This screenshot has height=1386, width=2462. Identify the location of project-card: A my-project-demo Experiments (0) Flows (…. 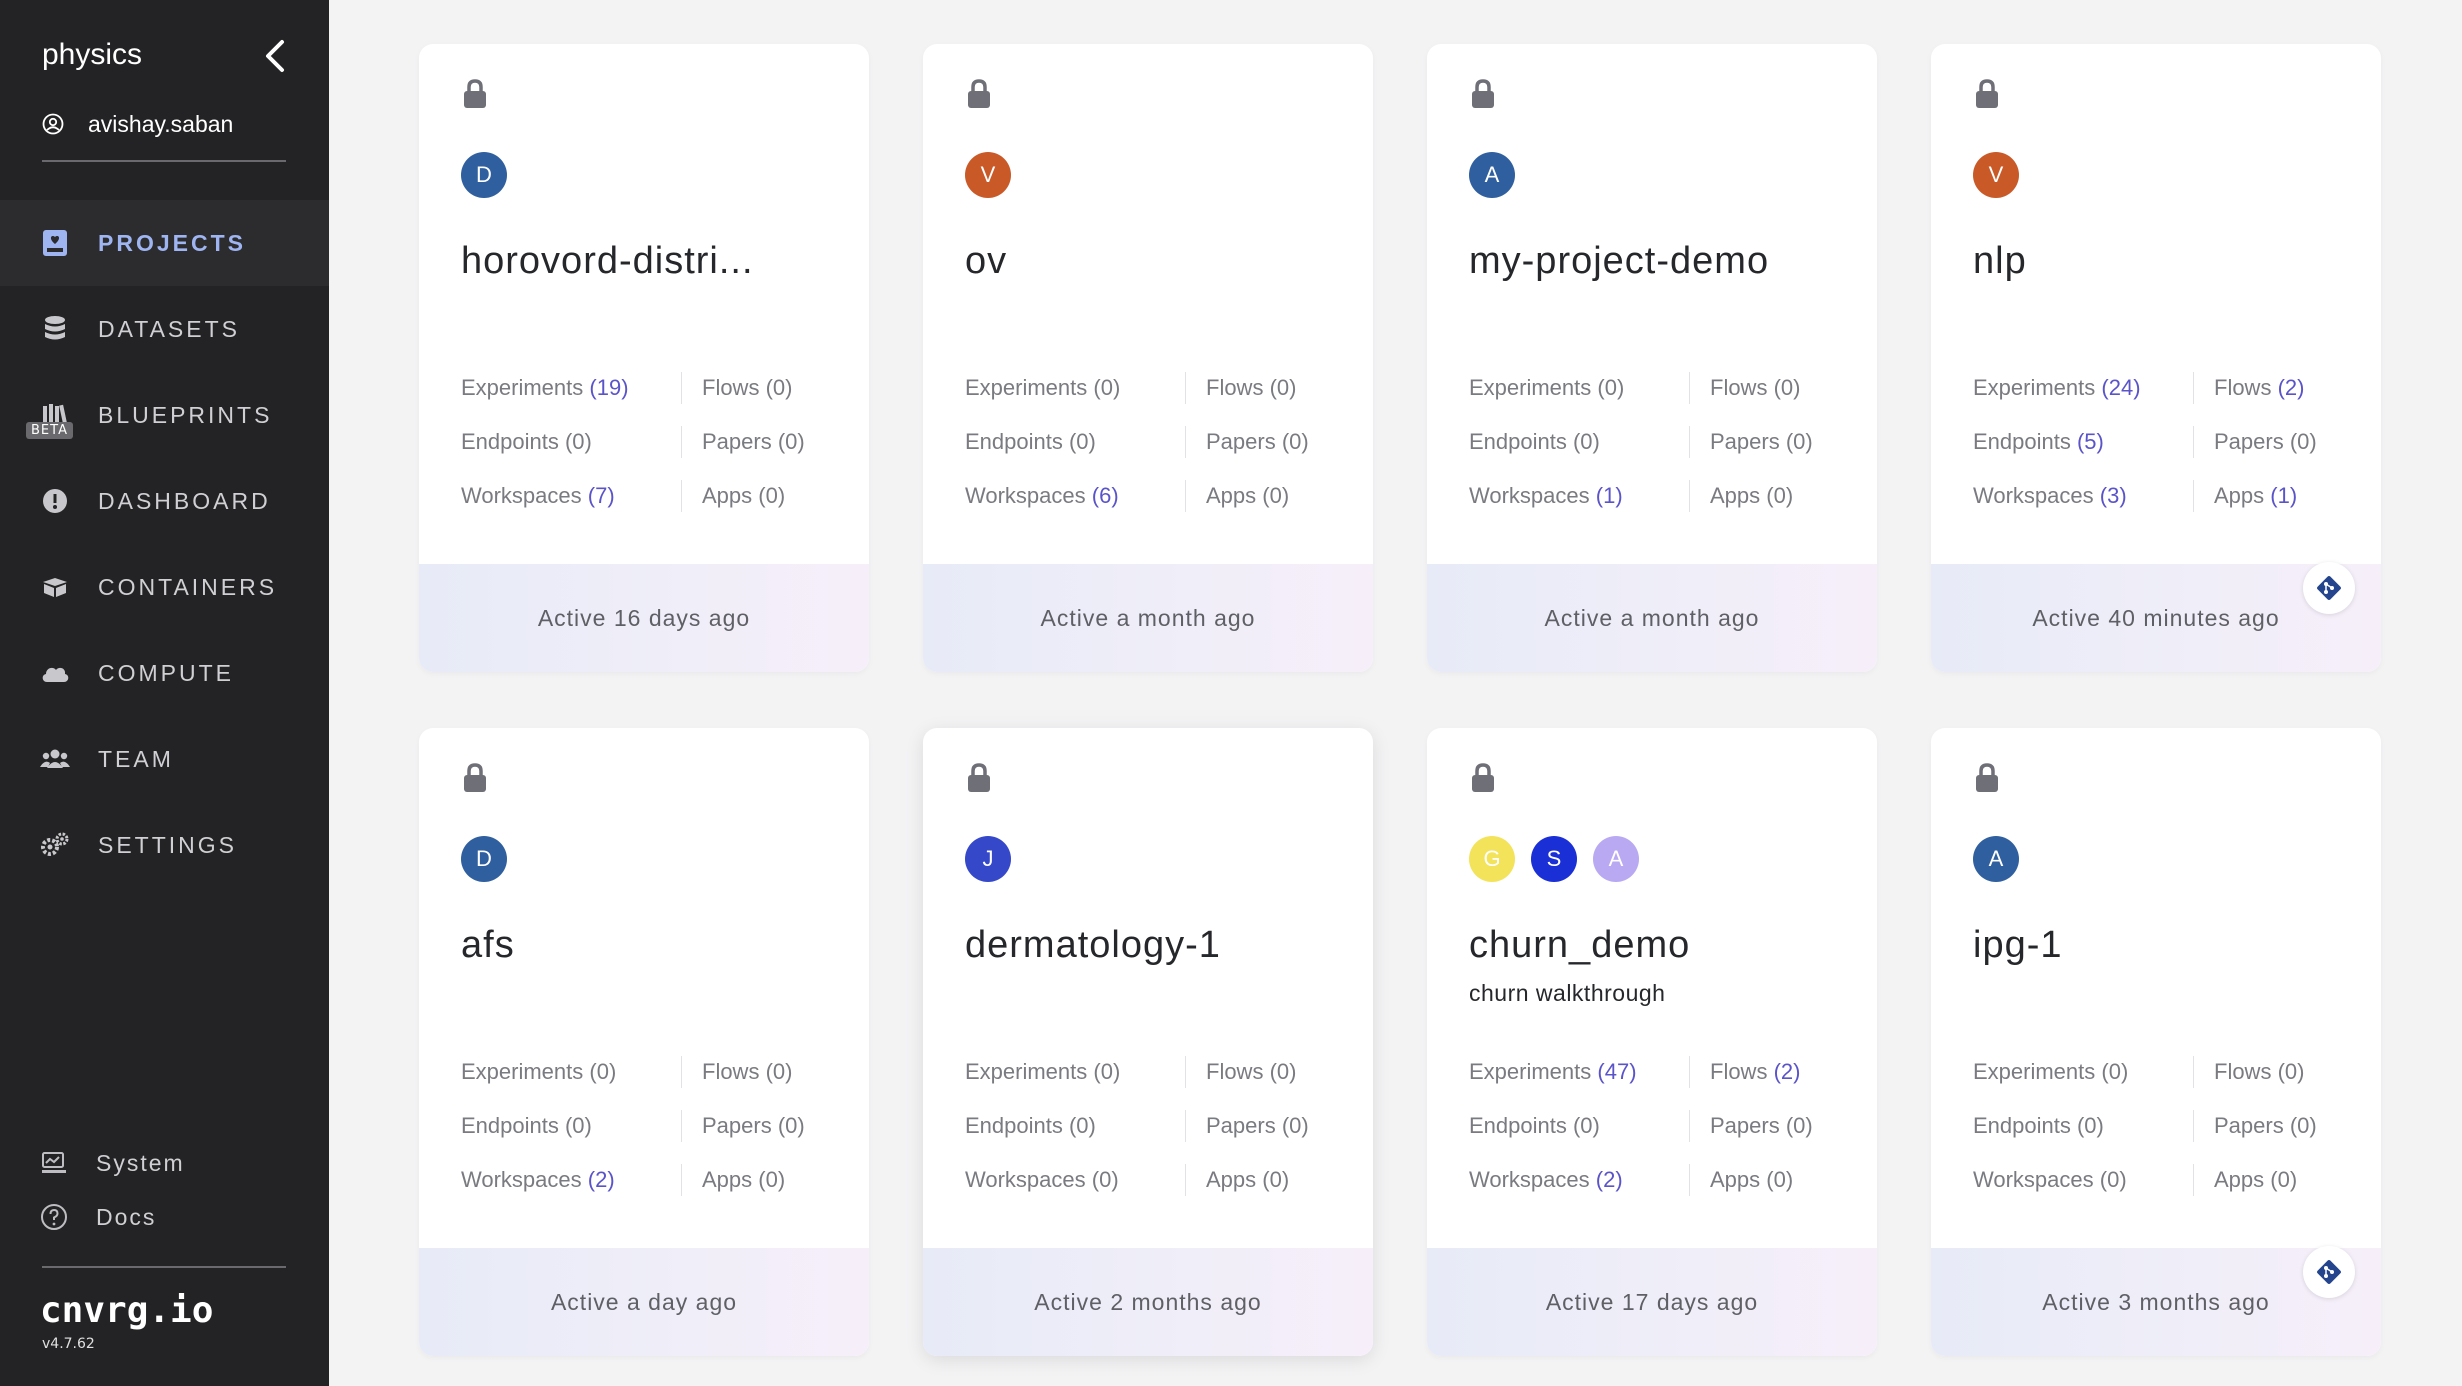
(1652, 359).